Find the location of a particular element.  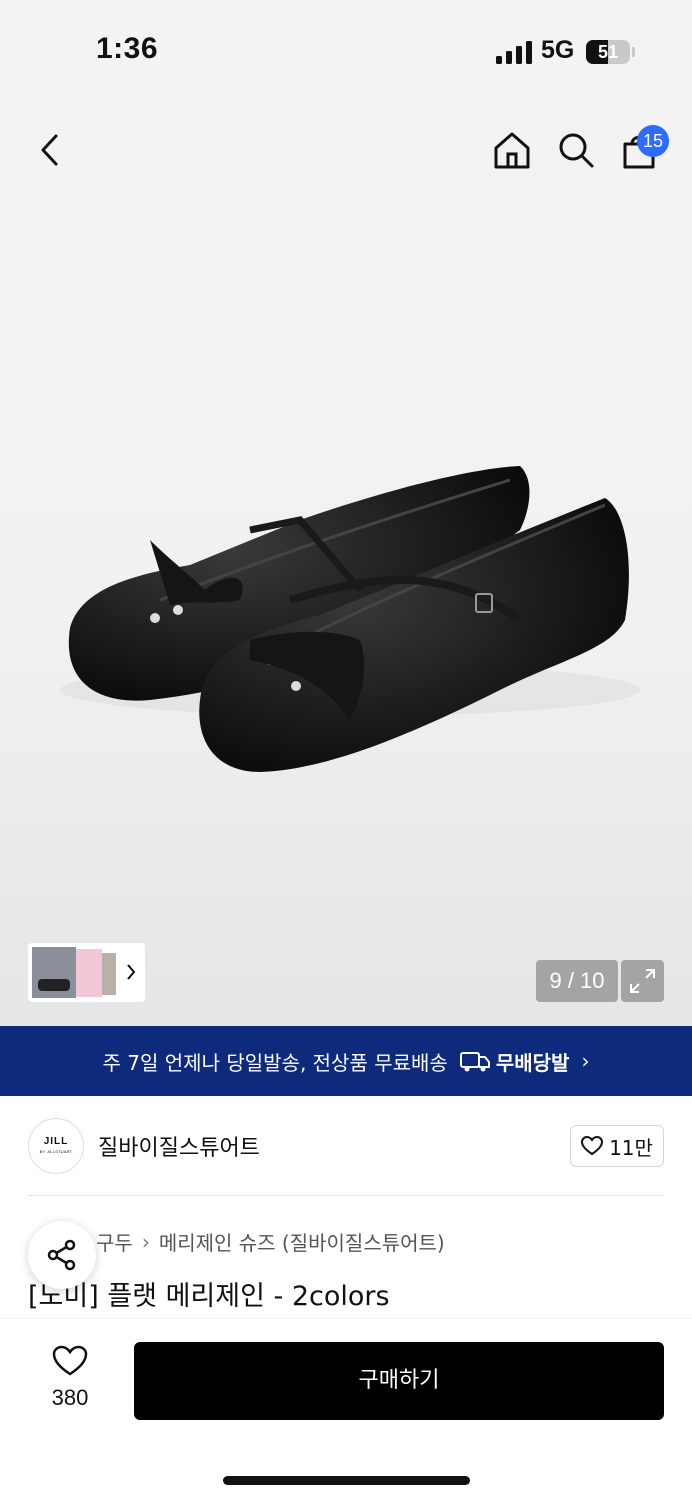

cart-count-badge: 15 is located at coordinates (653, 141).